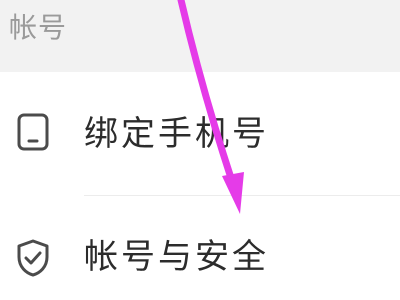  Describe the element at coordinates (33, 132) in the screenshot. I see `phone-icon` at that location.